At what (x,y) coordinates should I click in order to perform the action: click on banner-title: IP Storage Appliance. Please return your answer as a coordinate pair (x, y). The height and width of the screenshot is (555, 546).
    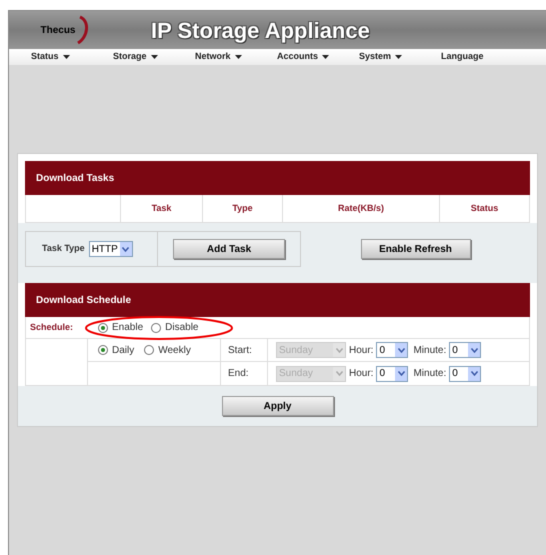
    Looking at the image, I should click on (260, 30).